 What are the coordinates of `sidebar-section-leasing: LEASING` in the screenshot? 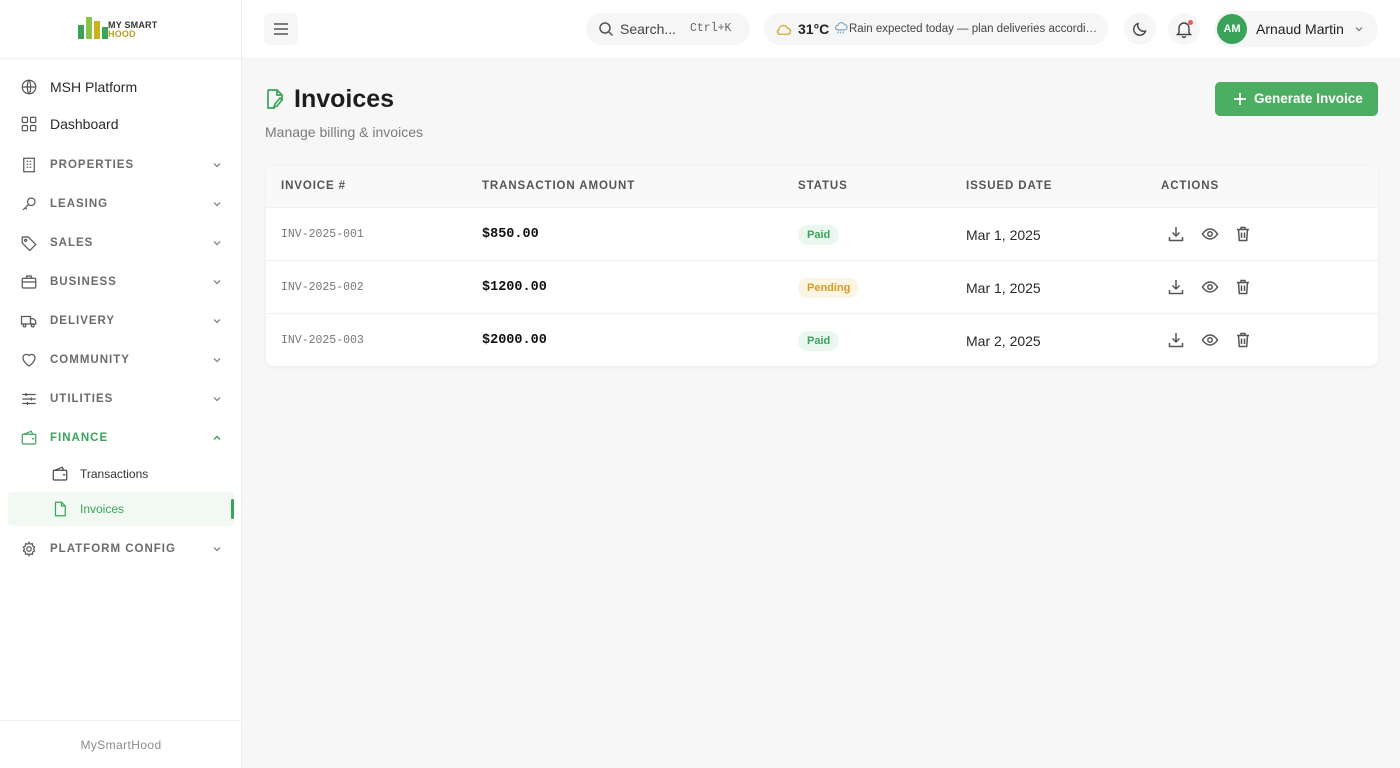 It's located at (121, 204).